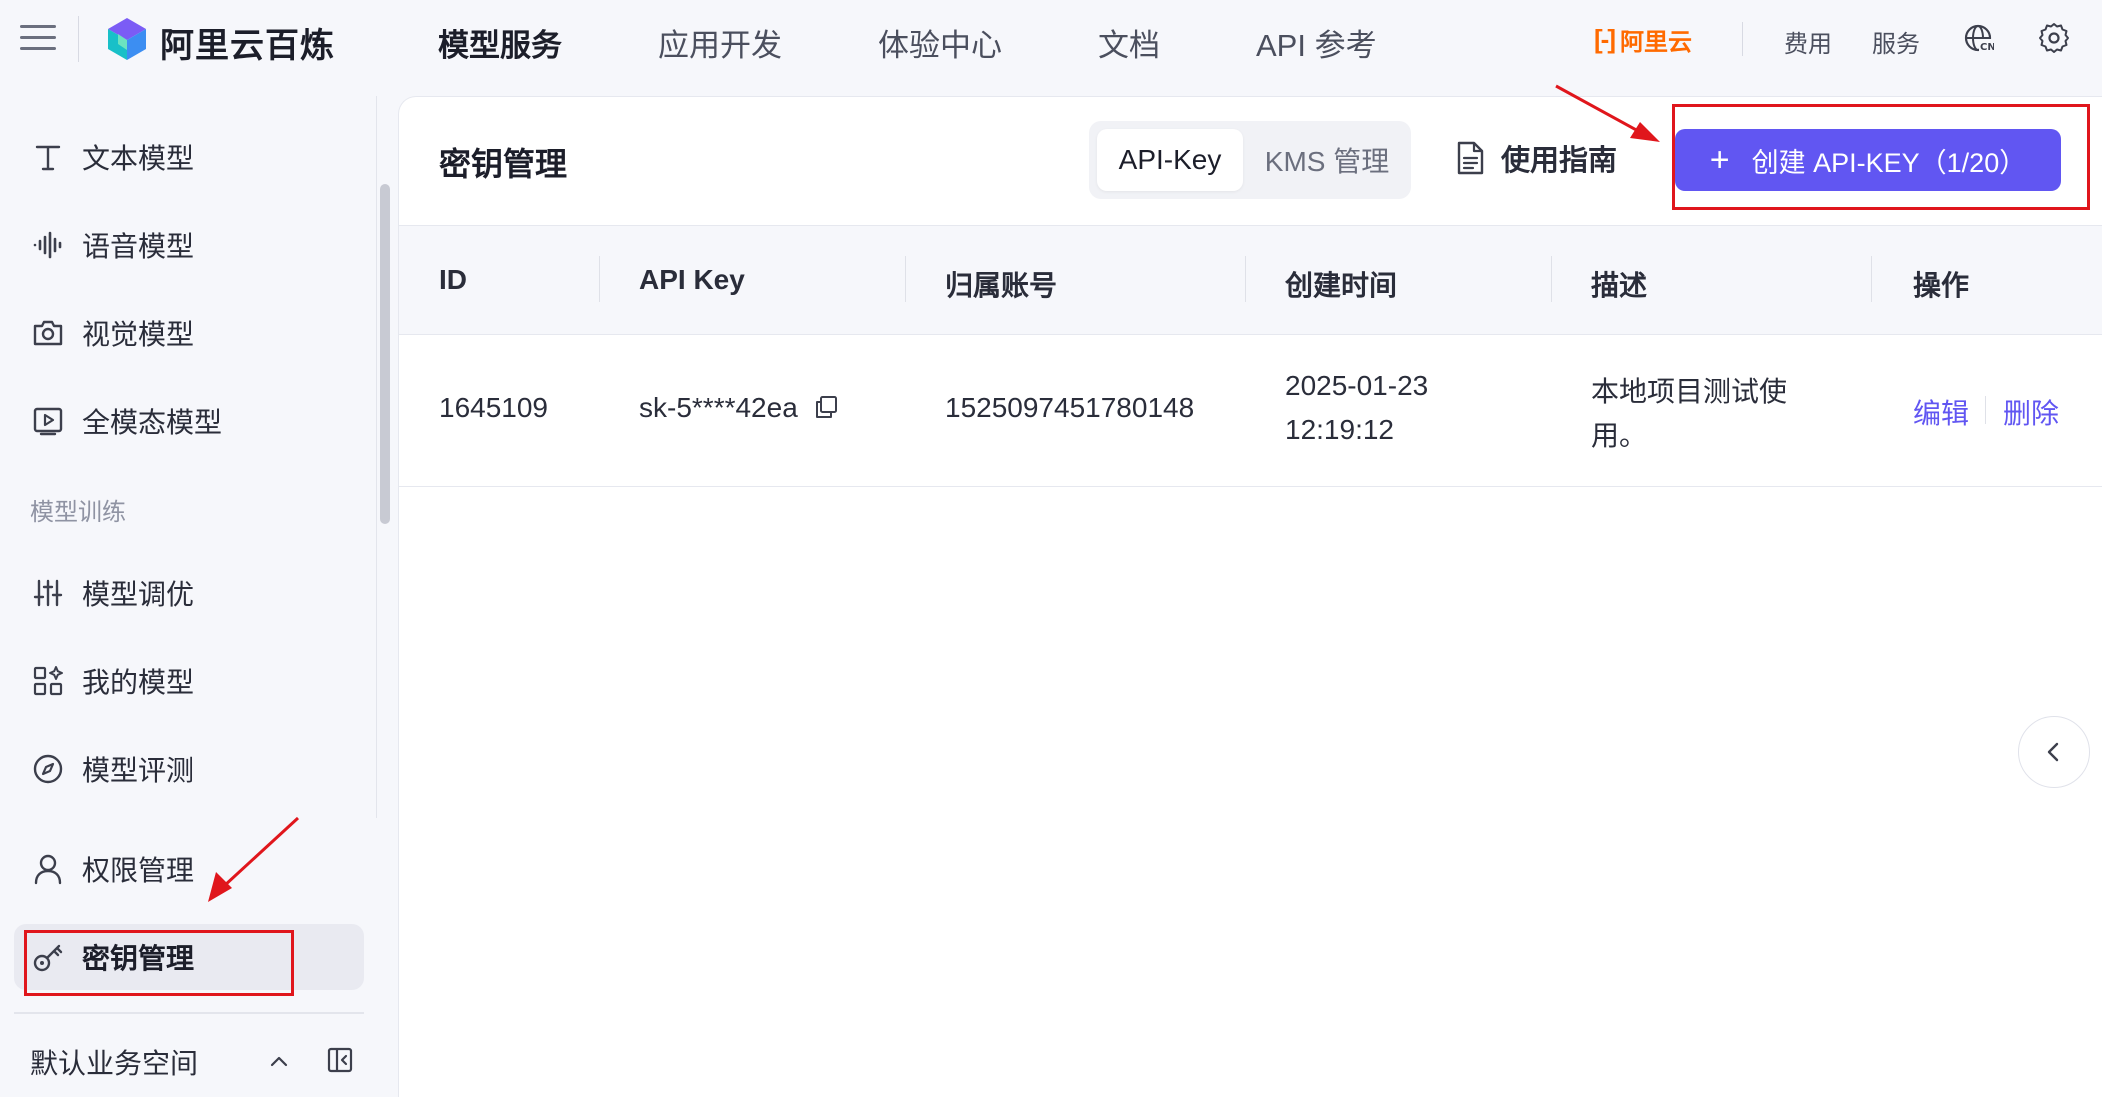  What do you see at coordinates (1001, 285) in the screenshot?
I see `column-header-account: 归属账号` at bounding box center [1001, 285].